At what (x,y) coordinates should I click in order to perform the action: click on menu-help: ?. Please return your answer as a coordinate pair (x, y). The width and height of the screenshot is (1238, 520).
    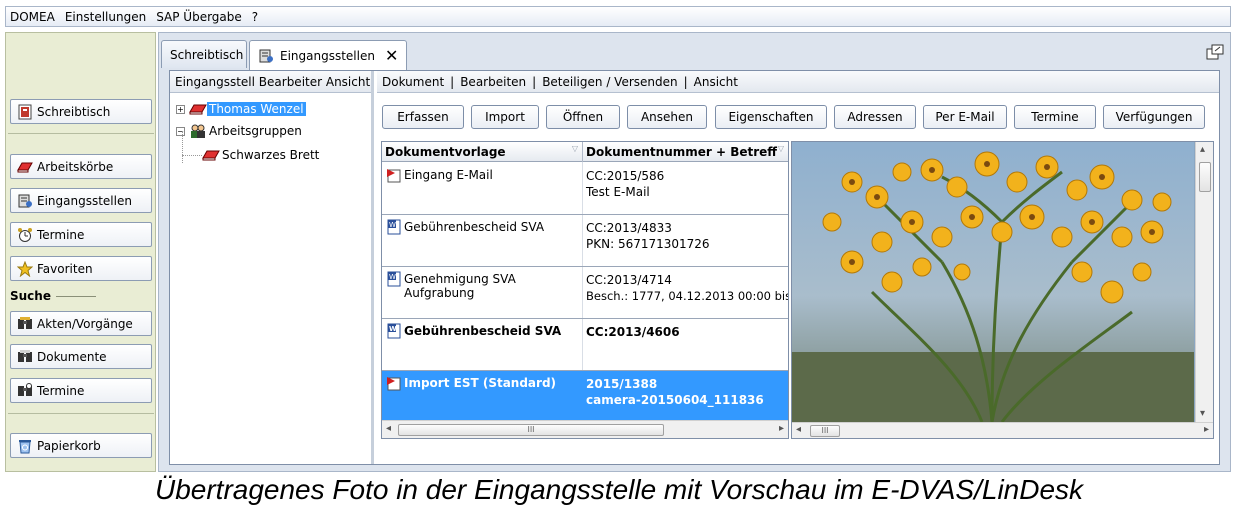
    Looking at the image, I should click on (255, 17).